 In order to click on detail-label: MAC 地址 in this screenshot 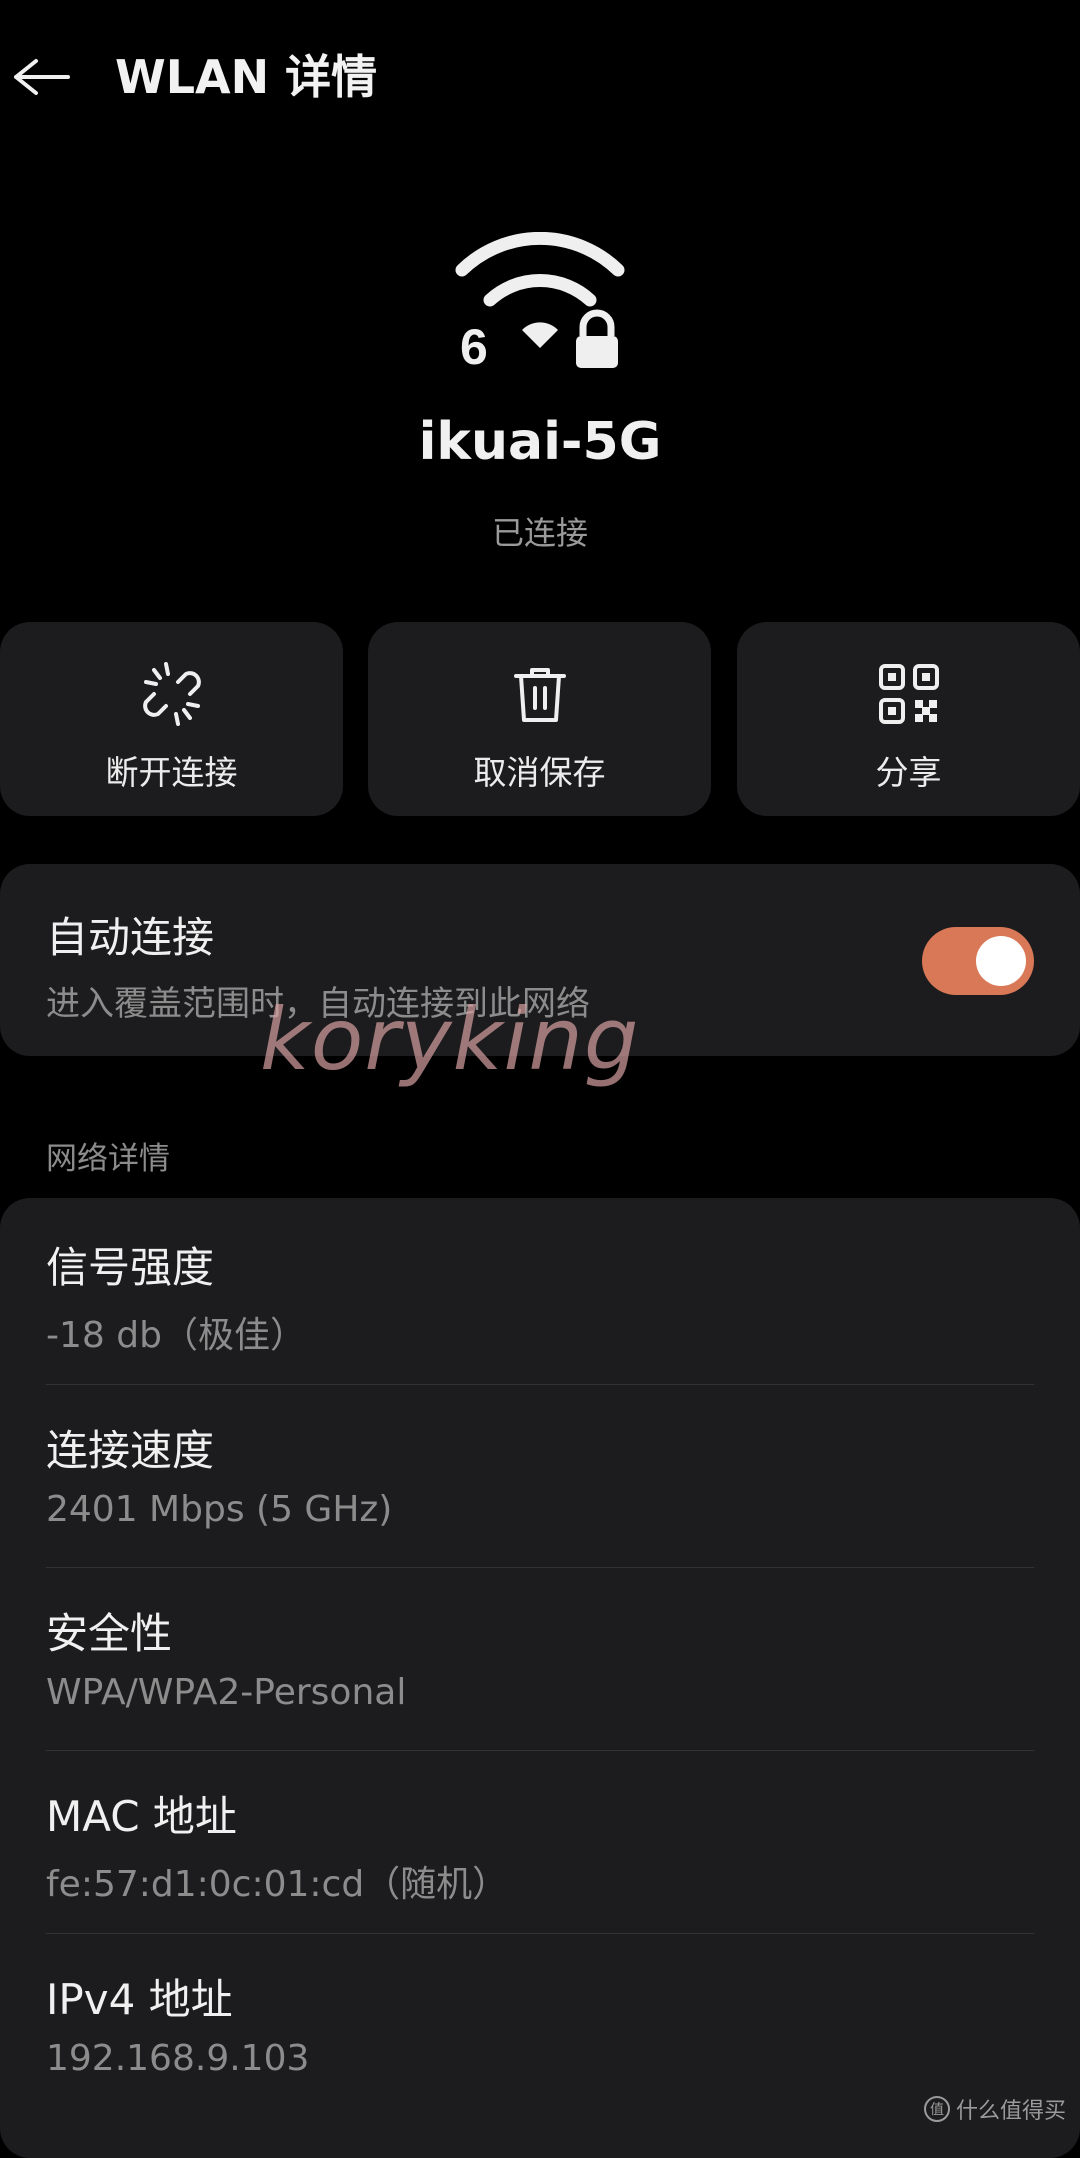, I will do `click(141, 1816)`.